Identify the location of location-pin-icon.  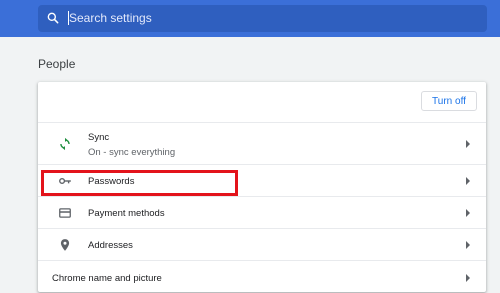
(65, 245).